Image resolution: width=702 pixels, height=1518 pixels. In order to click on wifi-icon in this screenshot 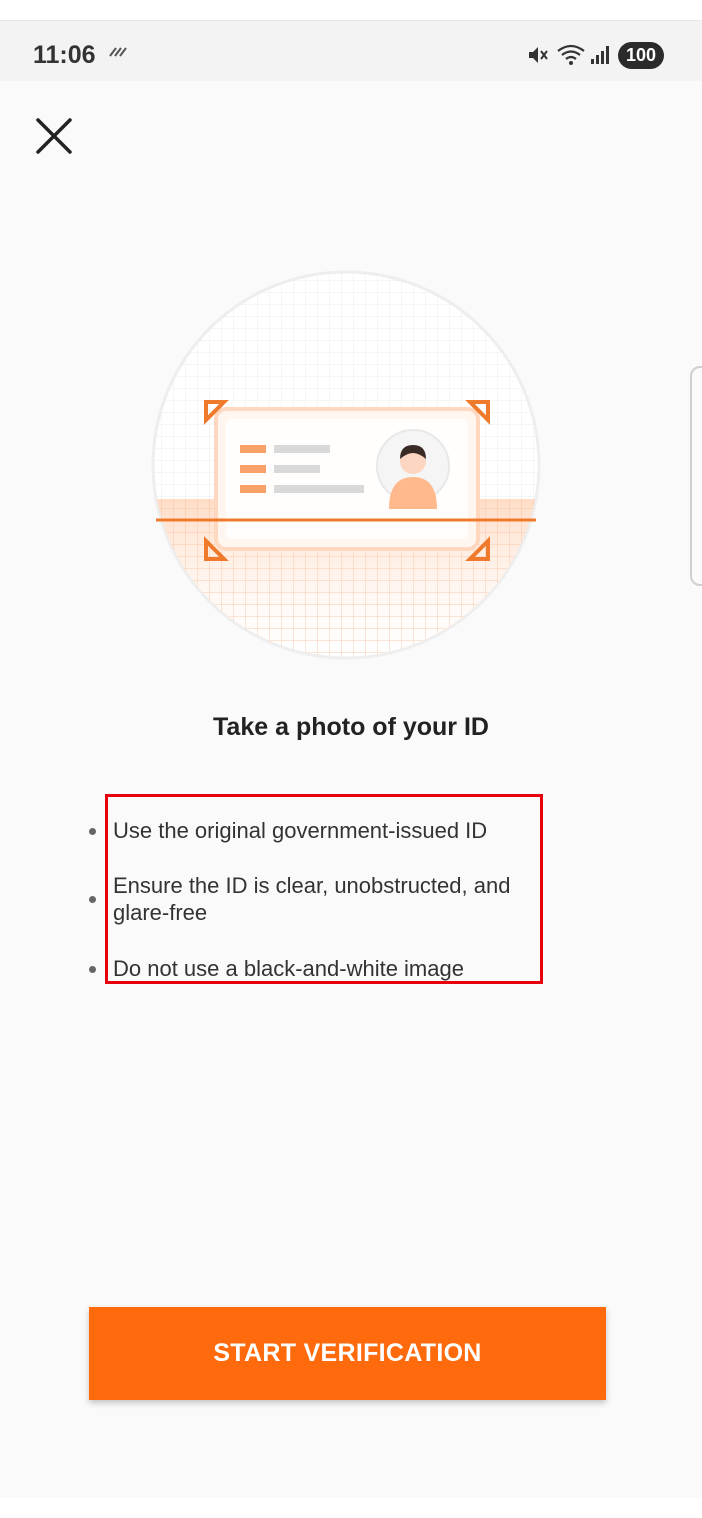, I will do `click(571, 54)`.